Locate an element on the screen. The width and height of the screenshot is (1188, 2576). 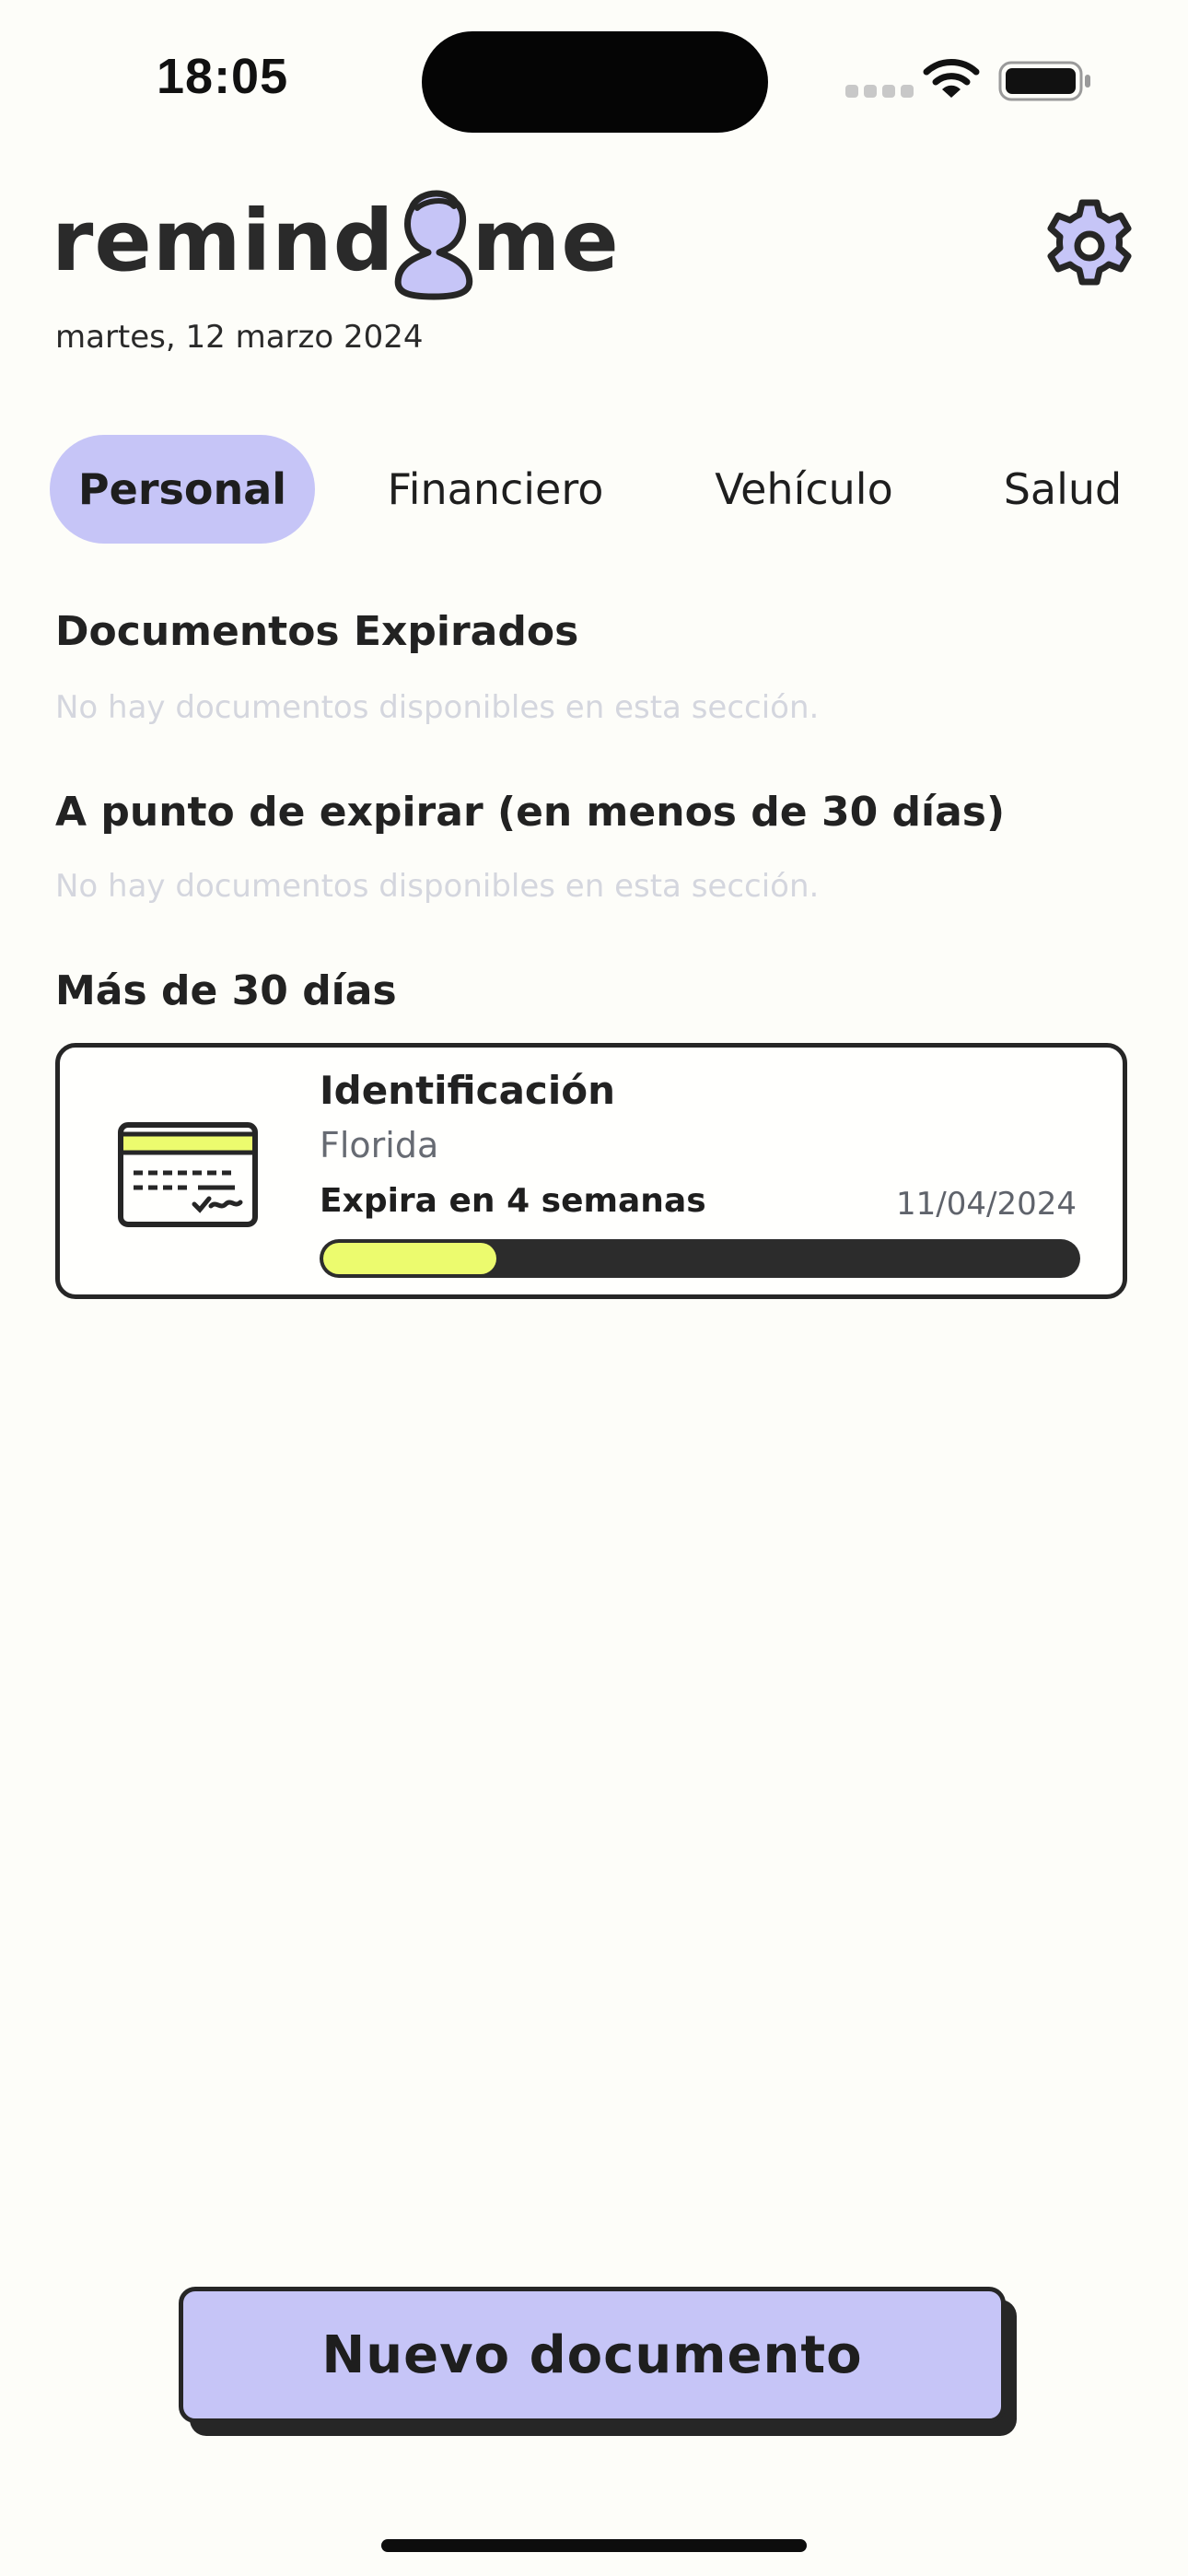
document-location: Florida is located at coordinates (379, 1145).